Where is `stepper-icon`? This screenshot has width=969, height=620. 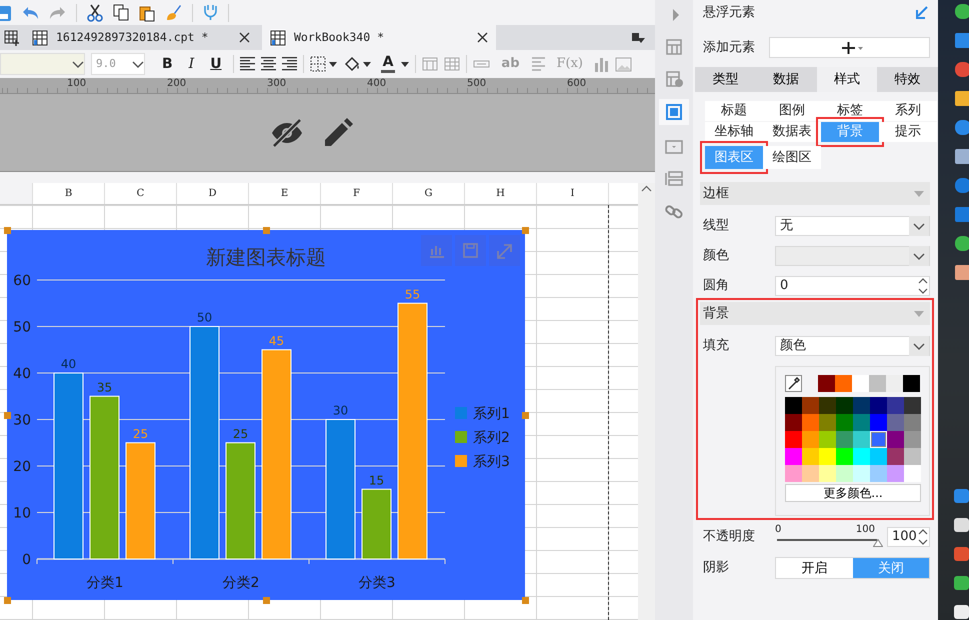 stepper-icon is located at coordinates (923, 286).